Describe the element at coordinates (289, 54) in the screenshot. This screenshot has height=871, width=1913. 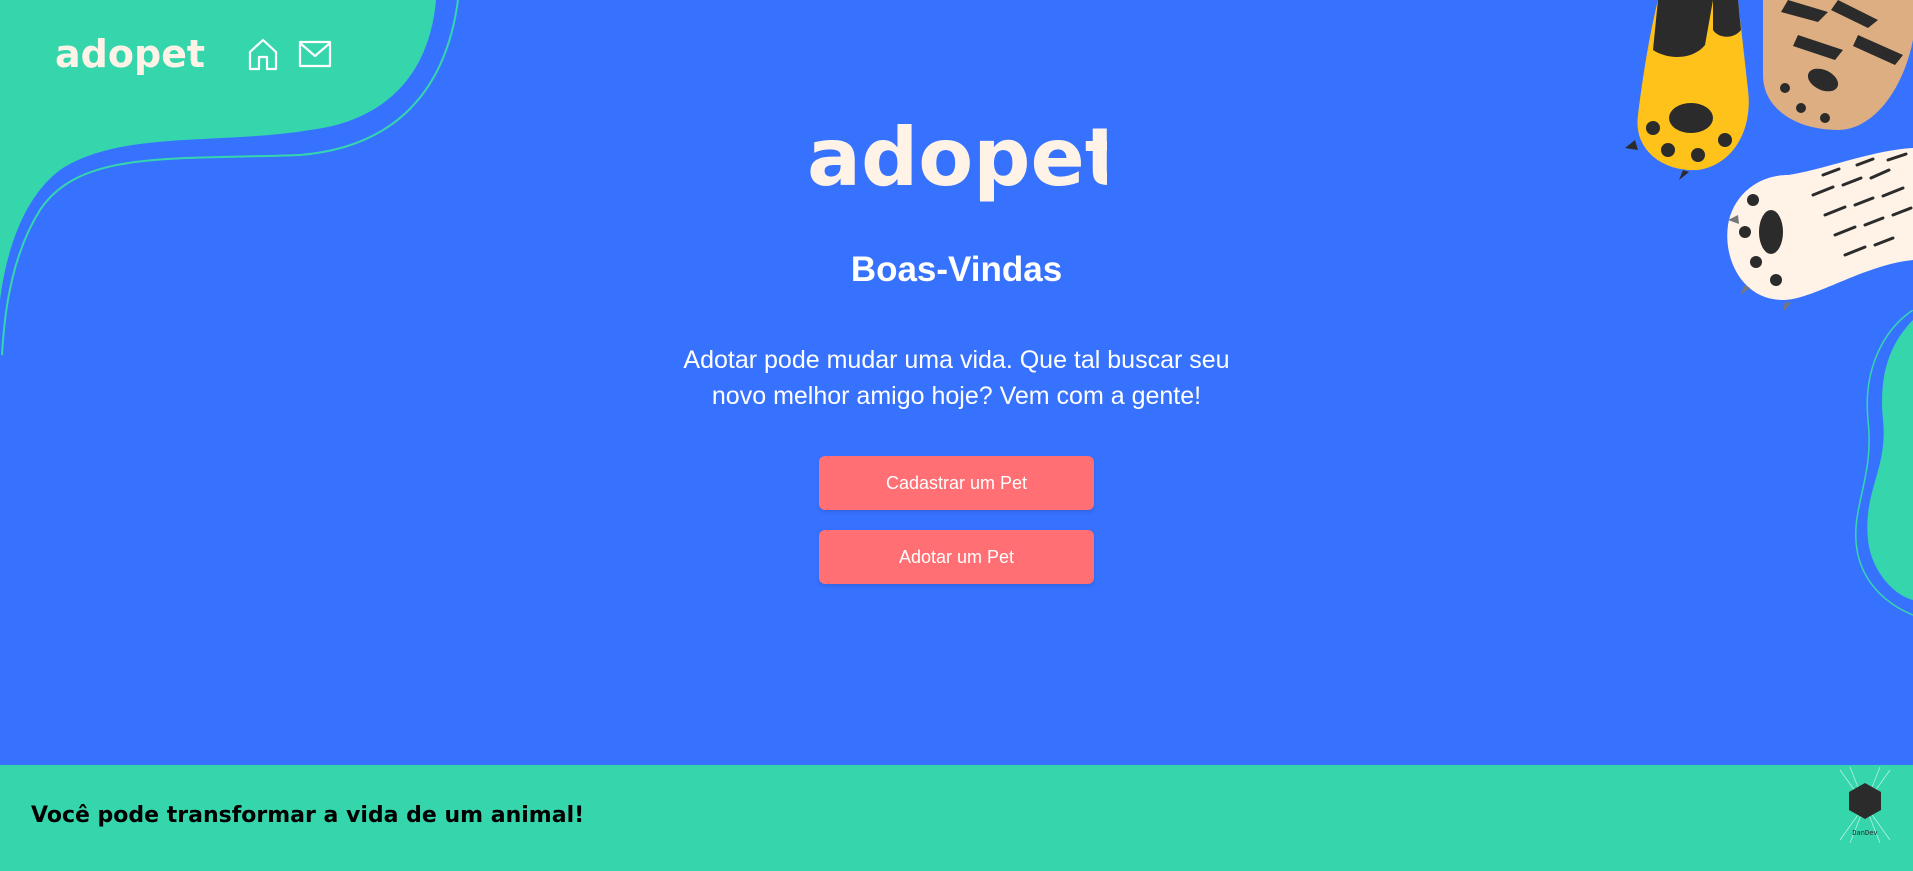
I see `nav-icons` at that location.